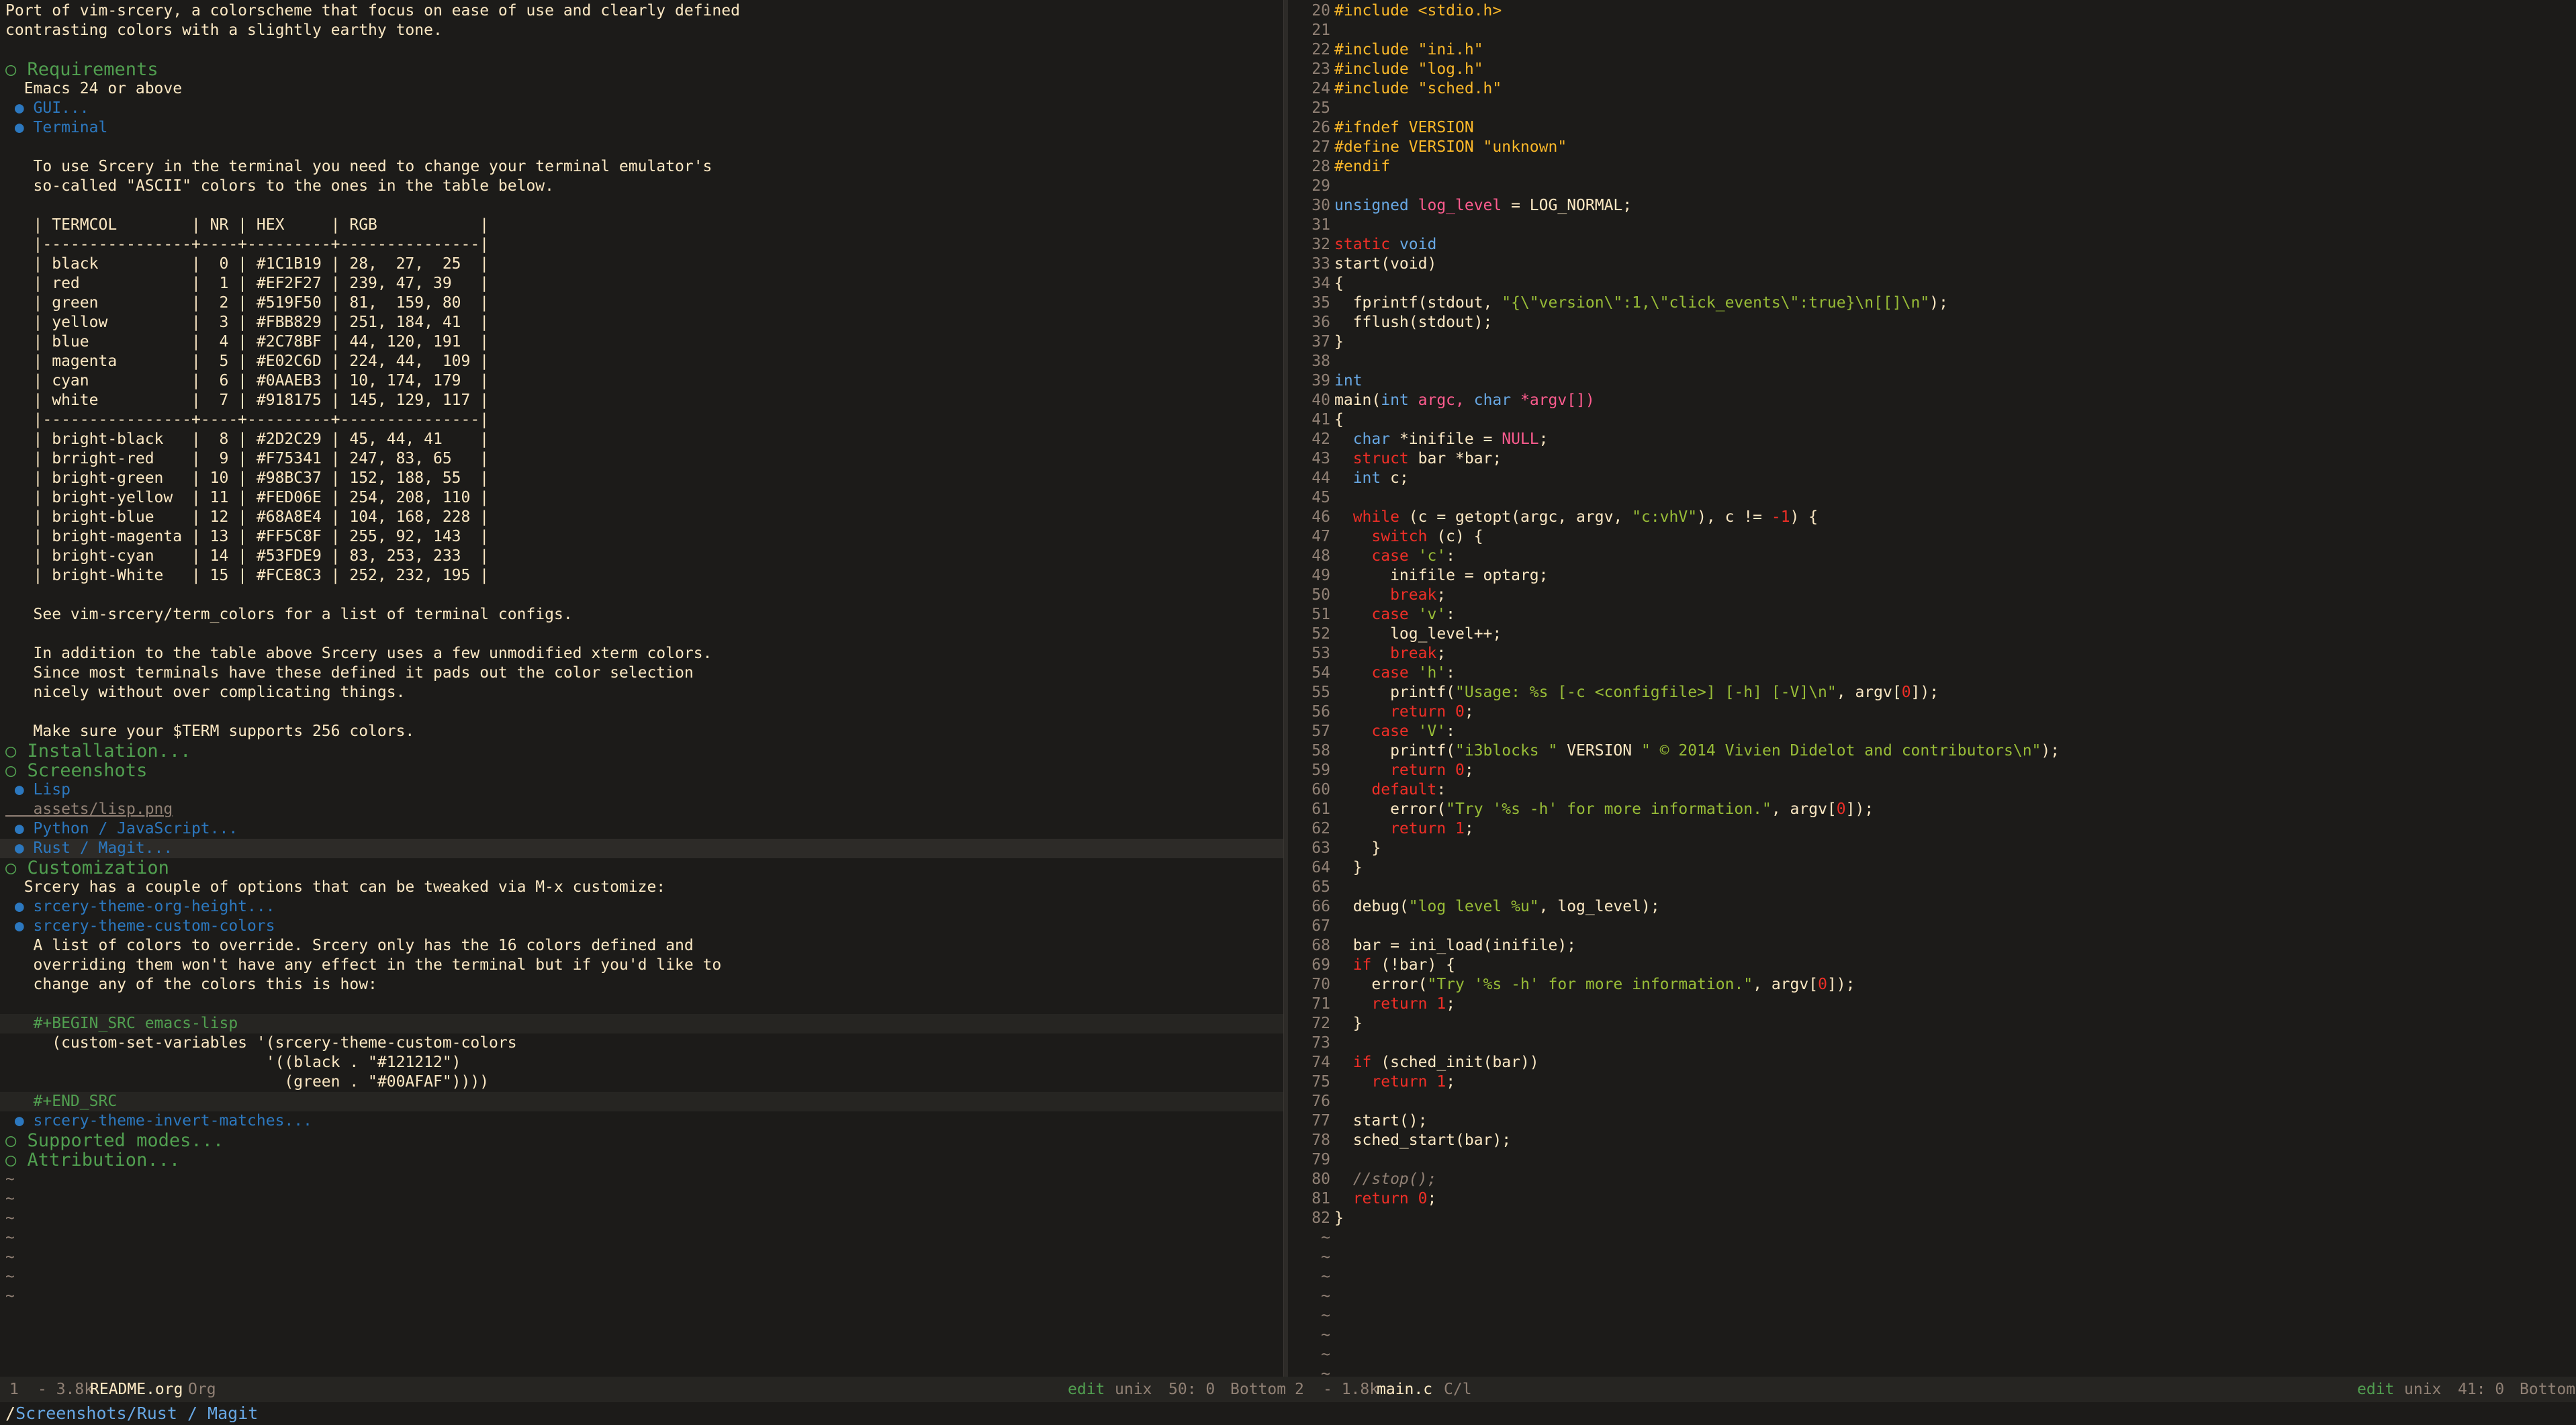 The height and width of the screenshot is (1425, 2576). What do you see at coordinates (1931, 109) in the screenshot?
I see `code-line: 25` at bounding box center [1931, 109].